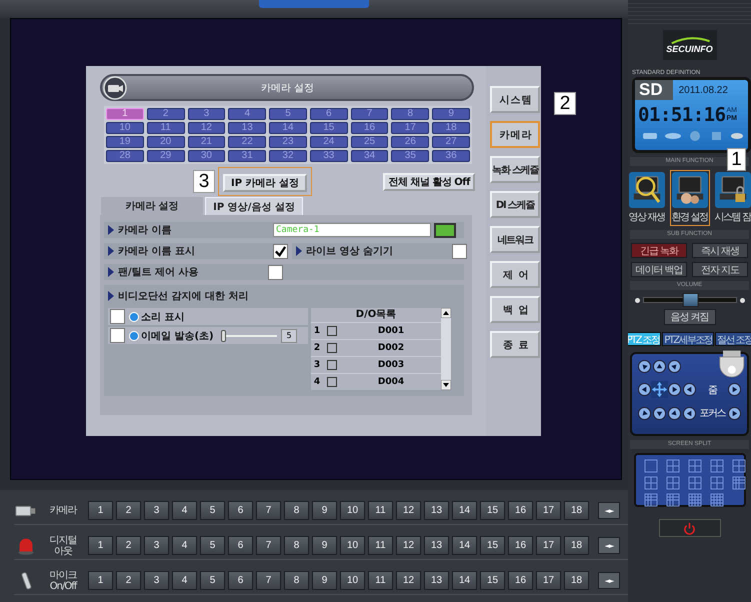  I want to click on menu-button: 녹화 스케쥴, so click(515, 169).